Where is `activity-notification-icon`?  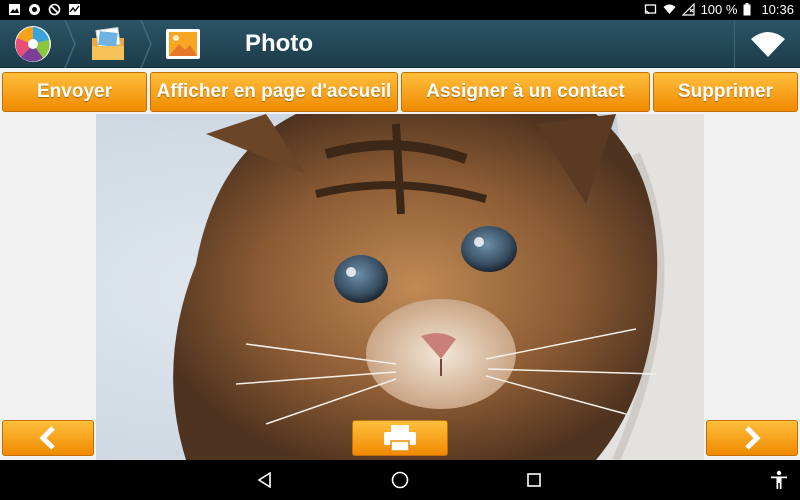
activity-notification-icon is located at coordinates (74, 9).